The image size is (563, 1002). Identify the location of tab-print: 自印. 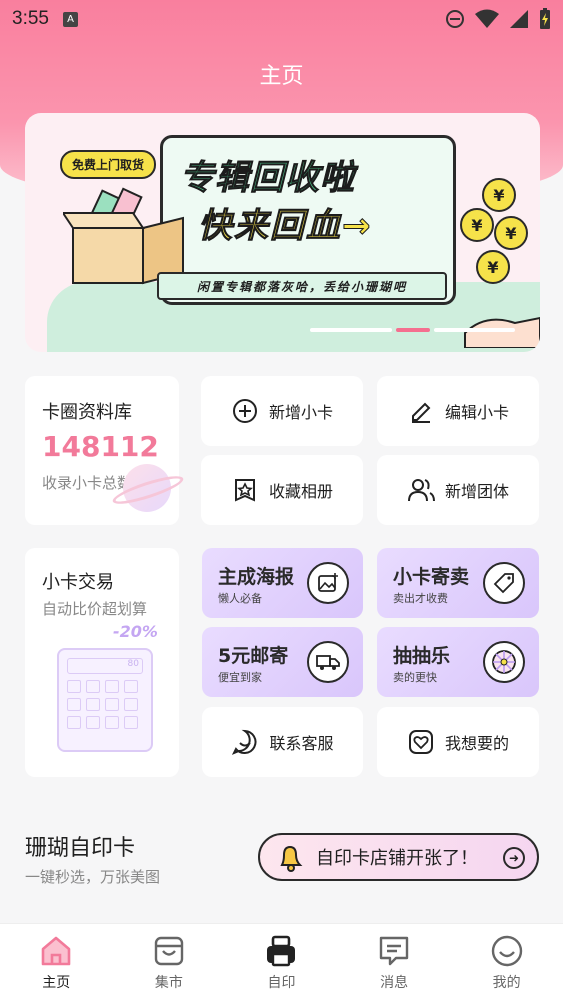
(281, 963).